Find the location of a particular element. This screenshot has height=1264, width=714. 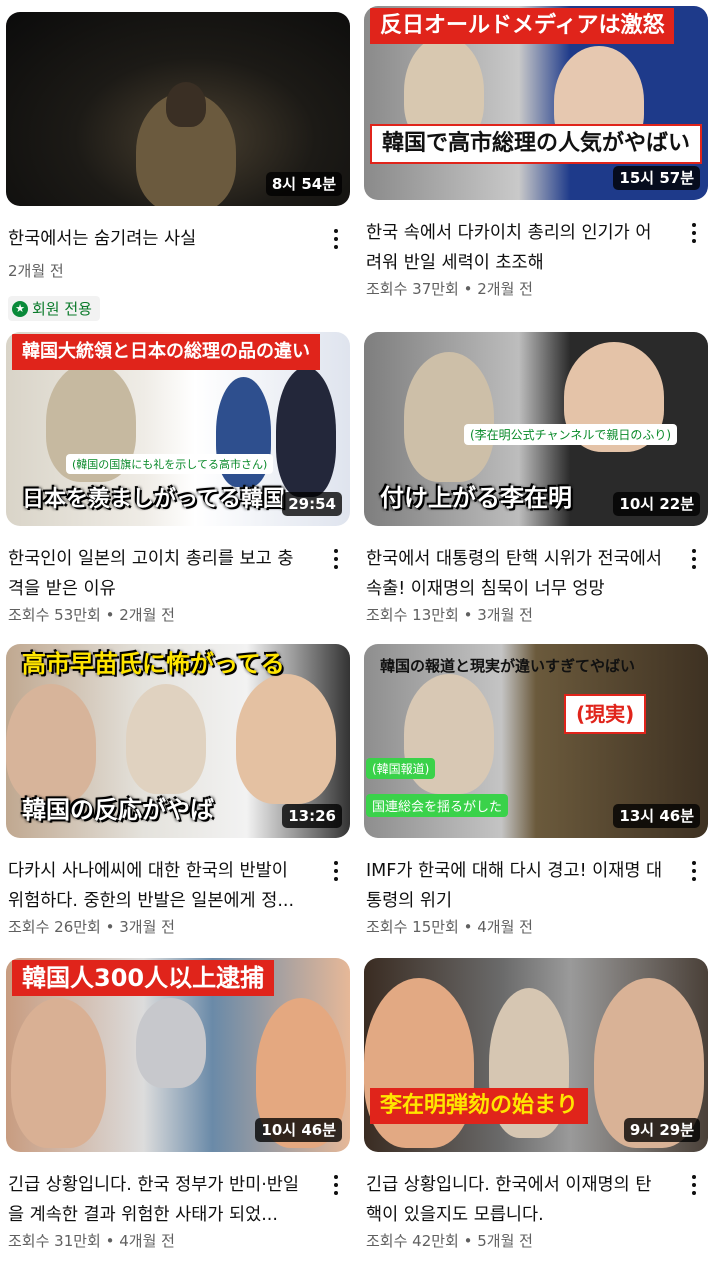

thumbnail-subcaption: (韓国報道) is located at coordinates (401, 768).